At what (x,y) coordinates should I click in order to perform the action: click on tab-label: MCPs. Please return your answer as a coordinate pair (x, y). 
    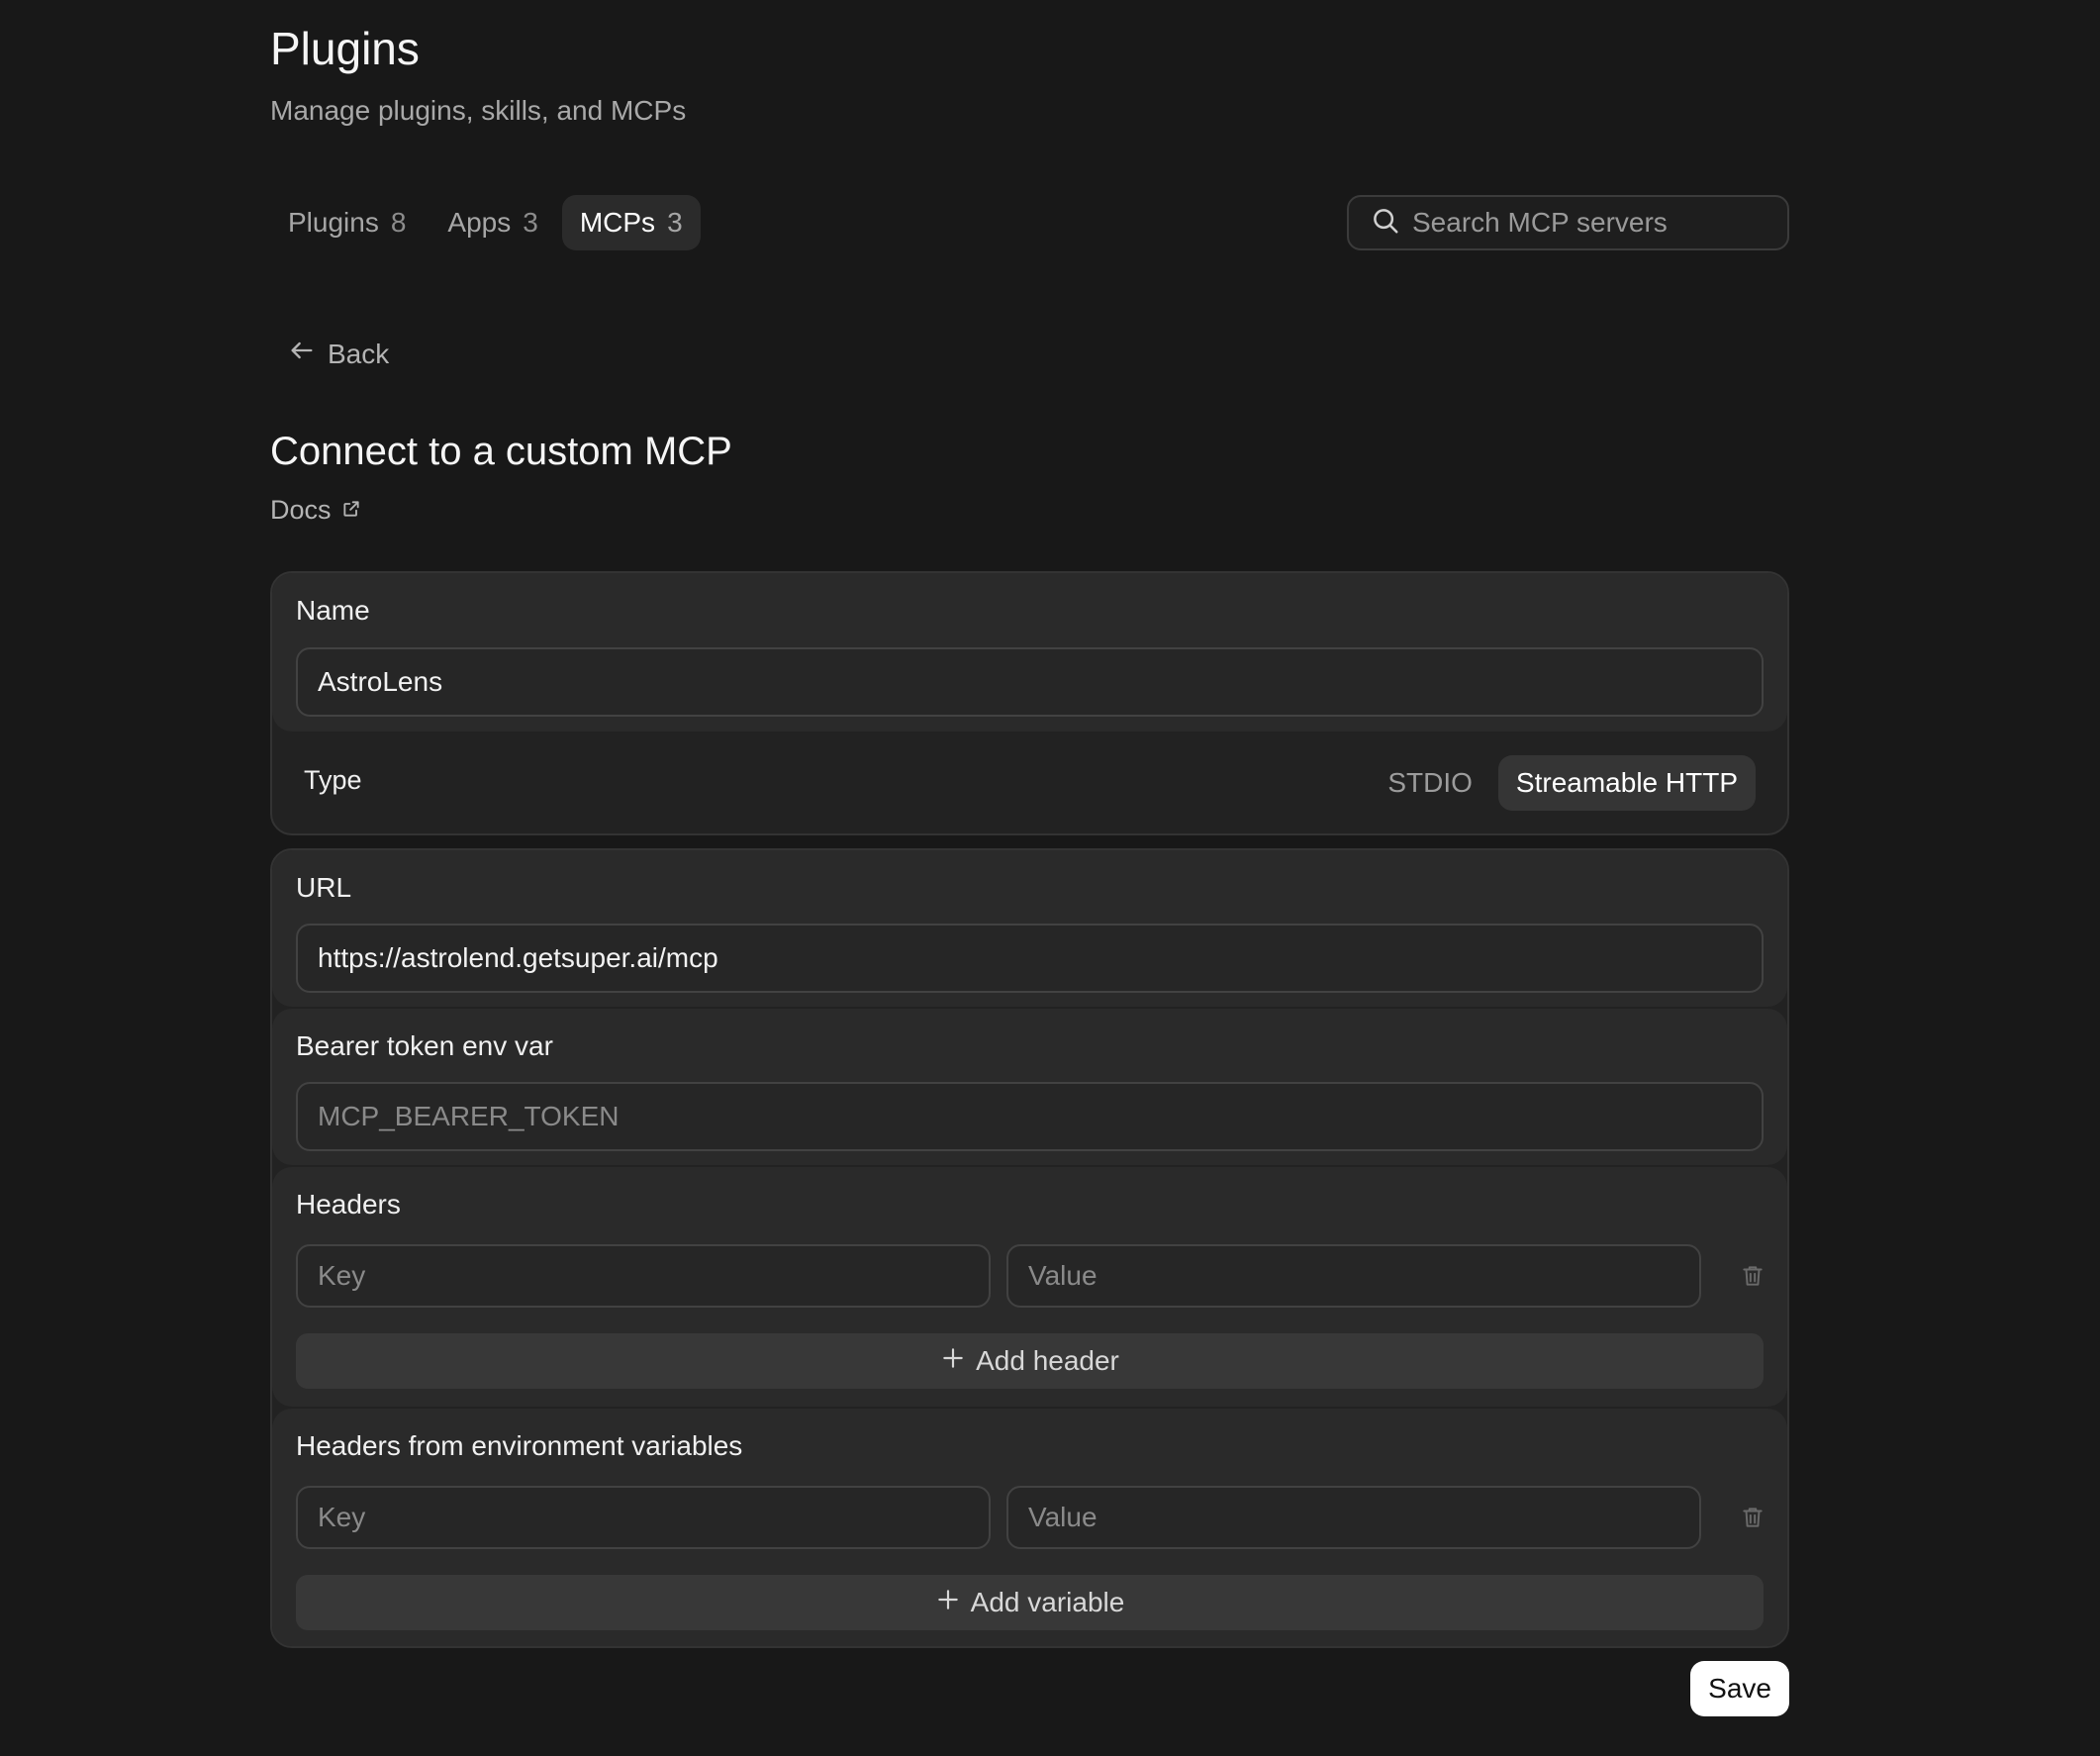
    Looking at the image, I should click on (617, 222).